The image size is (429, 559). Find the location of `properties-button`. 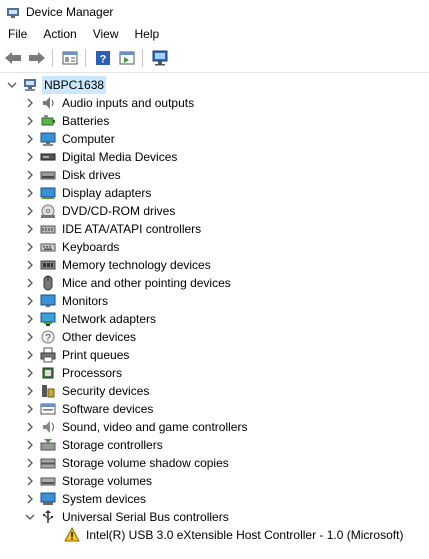

properties-button is located at coordinates (70, 58).